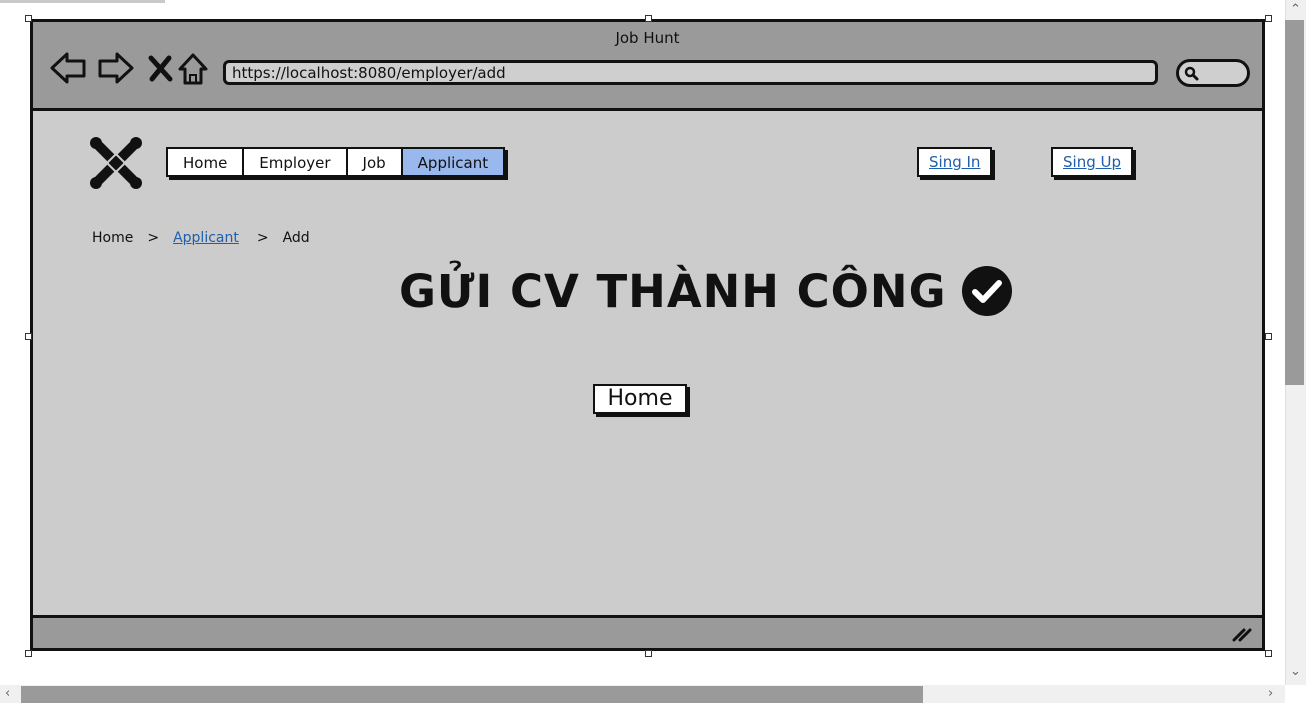 Image resolution: width=1306 pixels, height=703 pixels. I want to click on vertical-scroll-thumb, so click(1294, 202).